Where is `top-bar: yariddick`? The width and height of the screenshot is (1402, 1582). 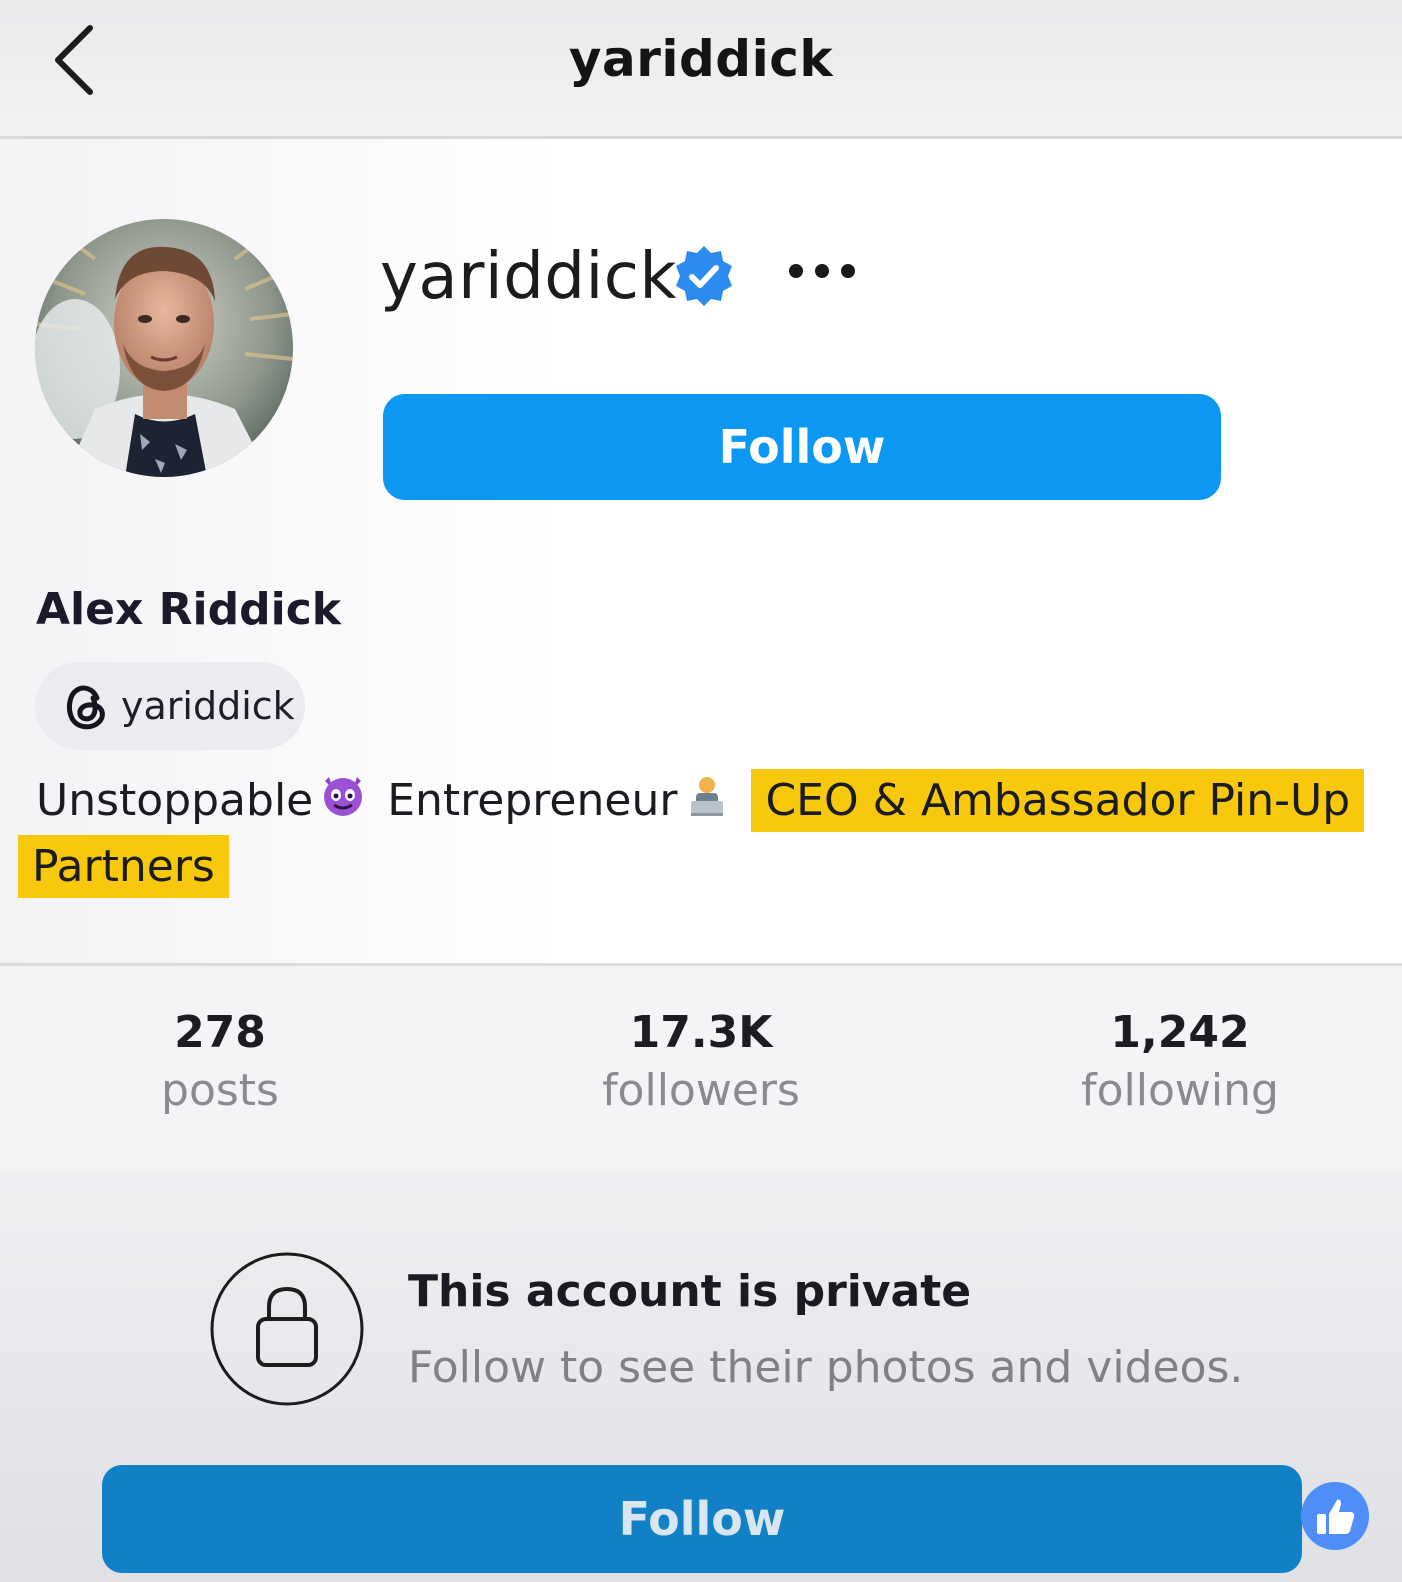
top-bar: yariddick is located at coordinates (701, 69).